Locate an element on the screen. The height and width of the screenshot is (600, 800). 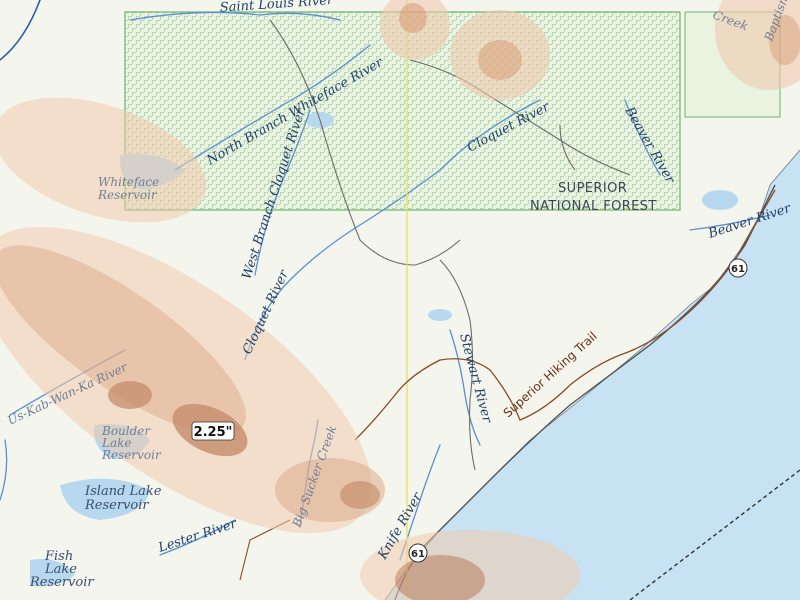
highway-61-shield-south-text: 61 is located at coordinates (418, 554).